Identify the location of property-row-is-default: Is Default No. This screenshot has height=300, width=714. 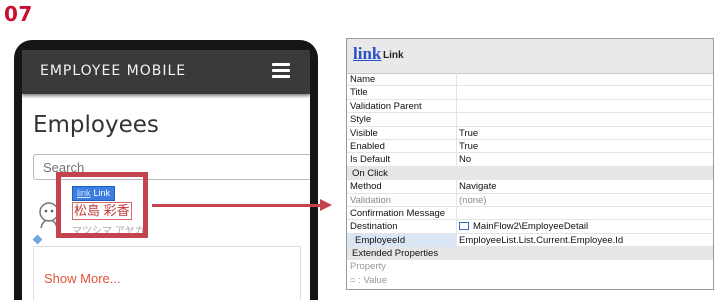
(530, 160).